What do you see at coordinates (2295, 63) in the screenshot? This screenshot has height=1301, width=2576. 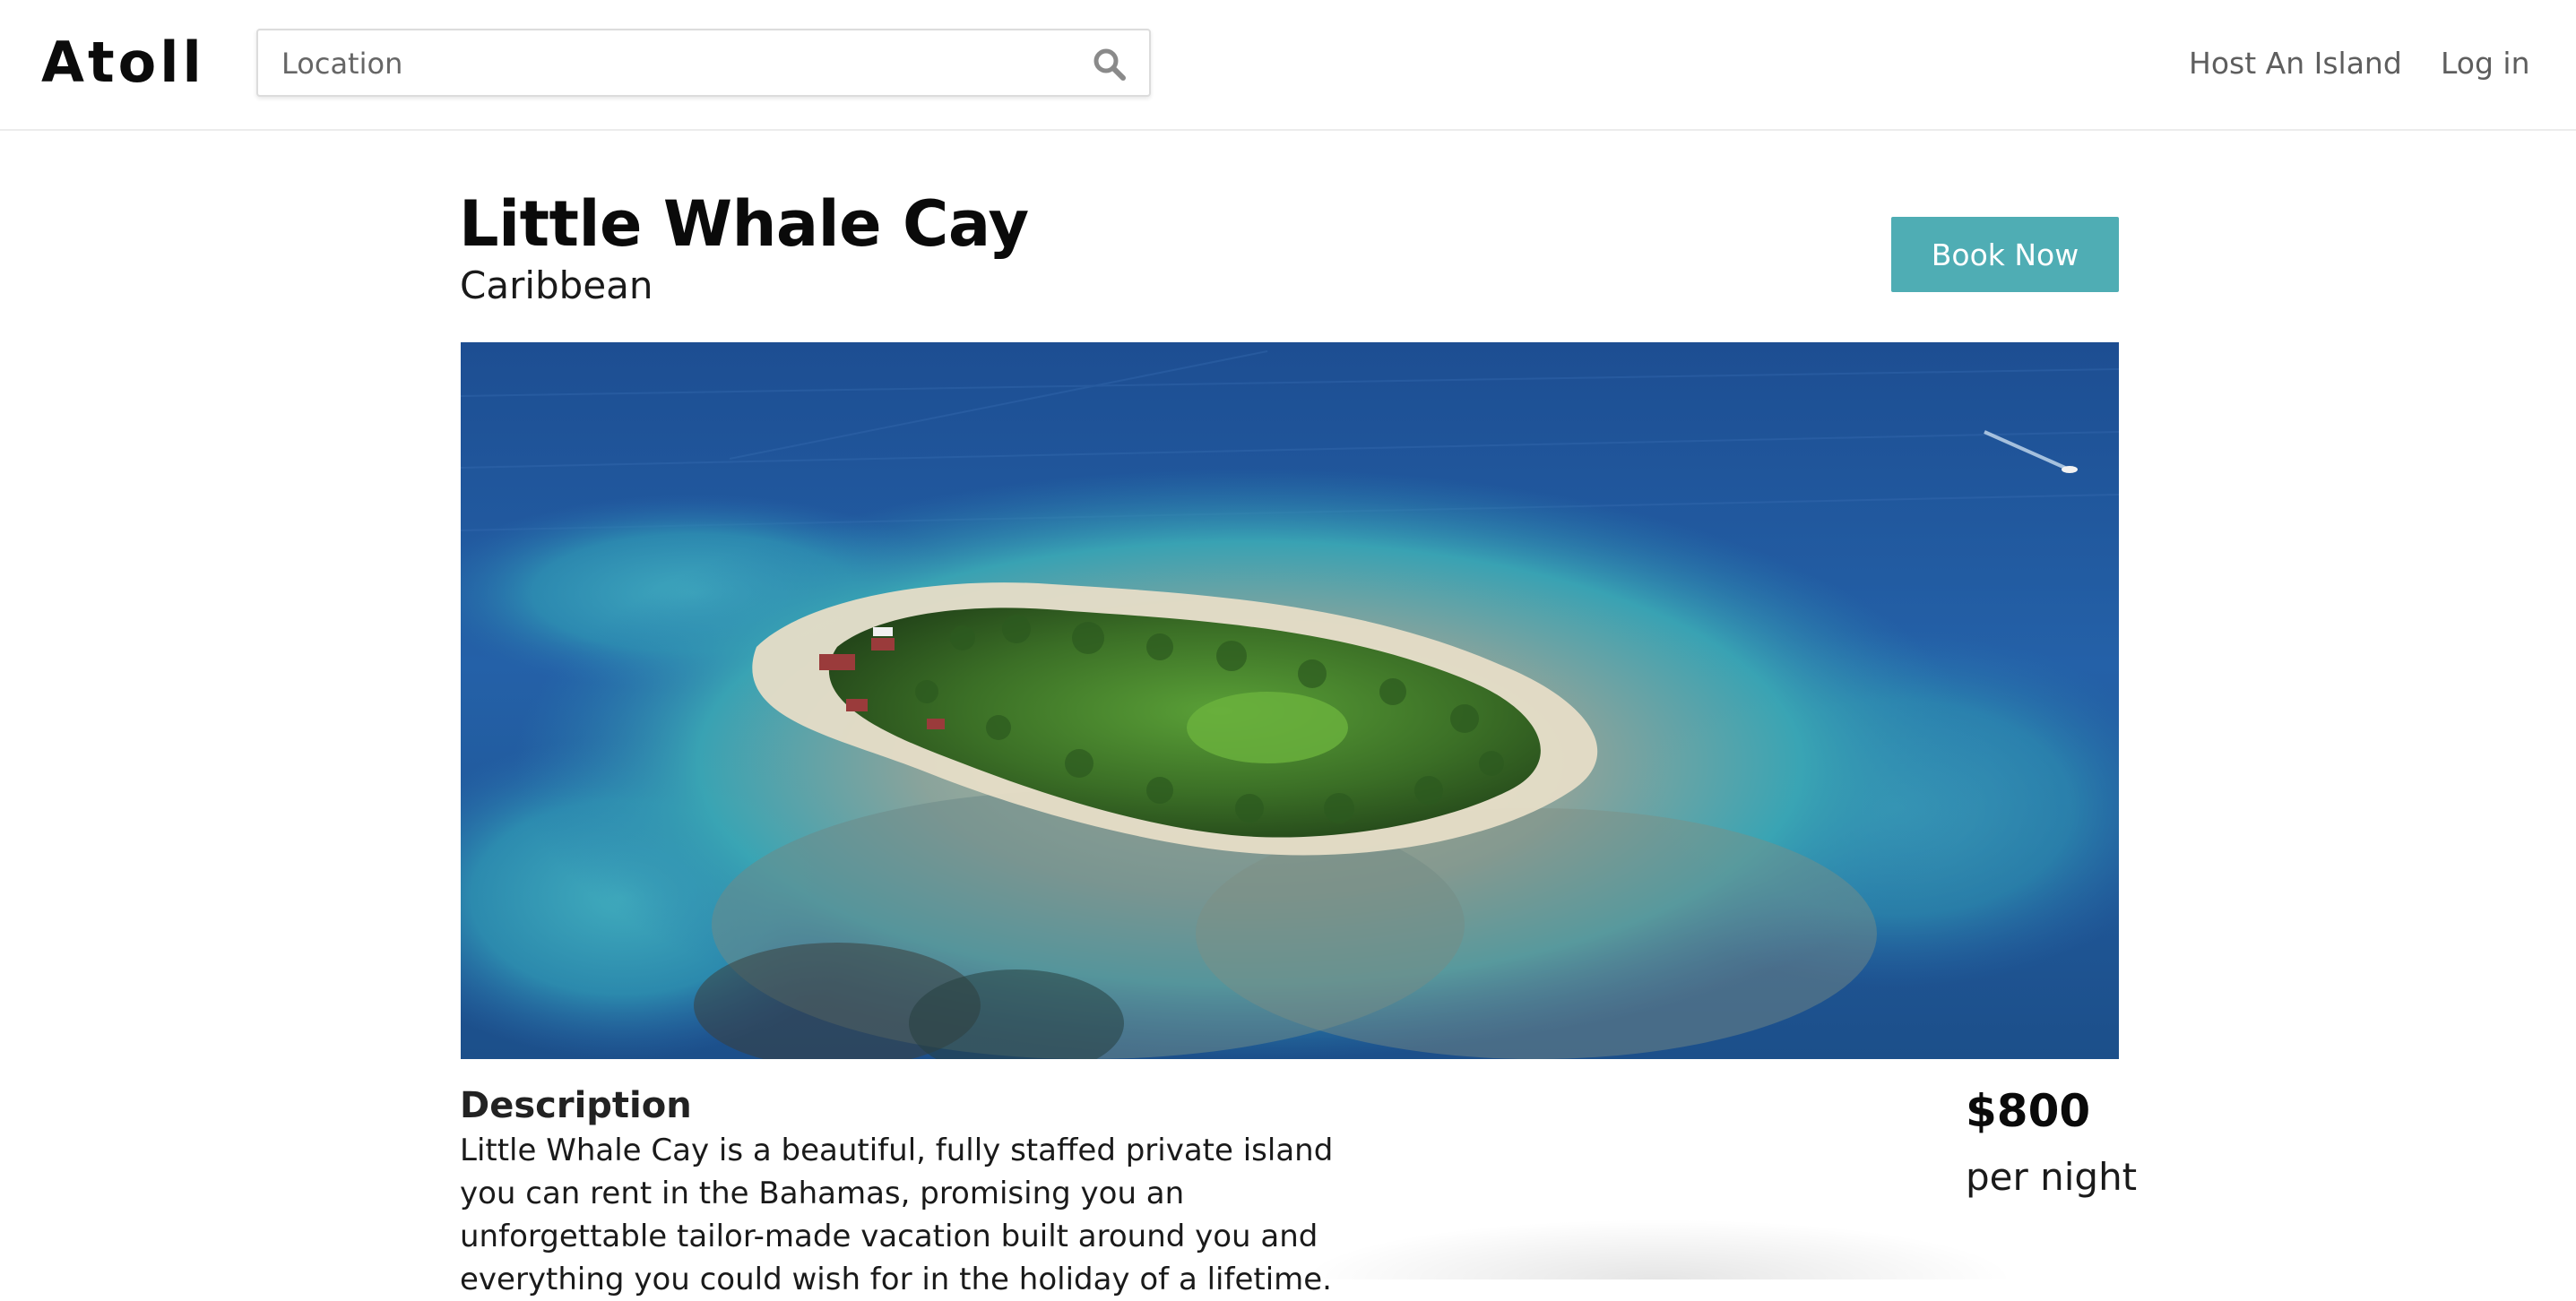 I see `host-an-island-link: Host An Island` at bounding box center [2295, 63].